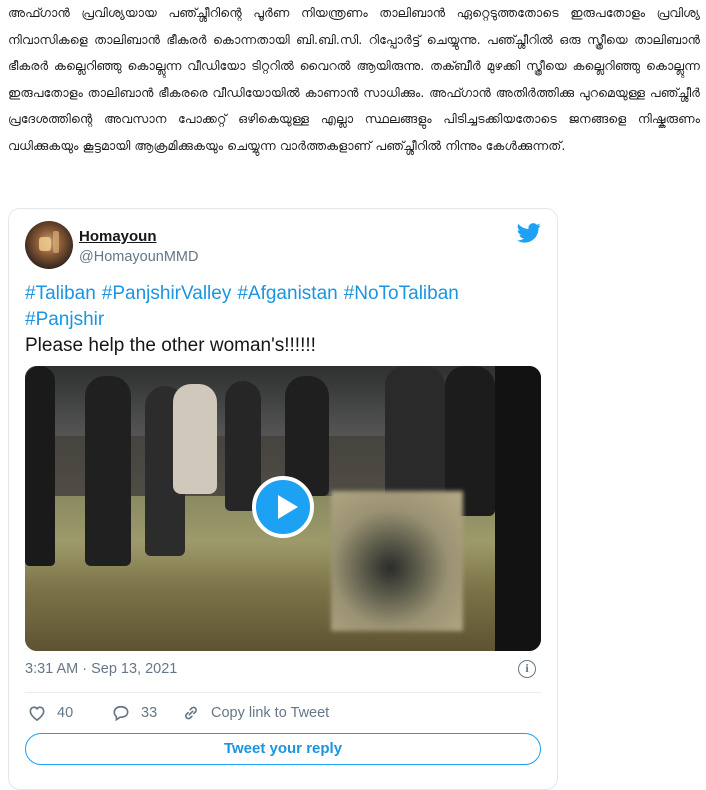 This screenshot has height=790, width=706. What do you see at coordinates (37, 714) in the screenshot?
I see `heart-icon` at bounding box center [37, 714].